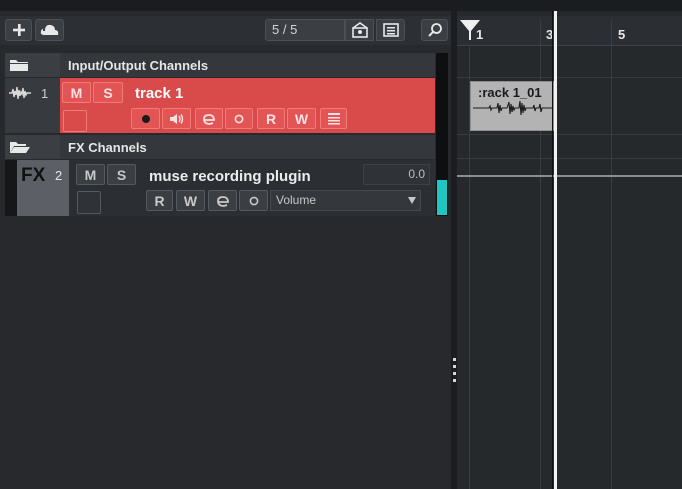  I want to click on chevron-down-icon, so click(412, 200).